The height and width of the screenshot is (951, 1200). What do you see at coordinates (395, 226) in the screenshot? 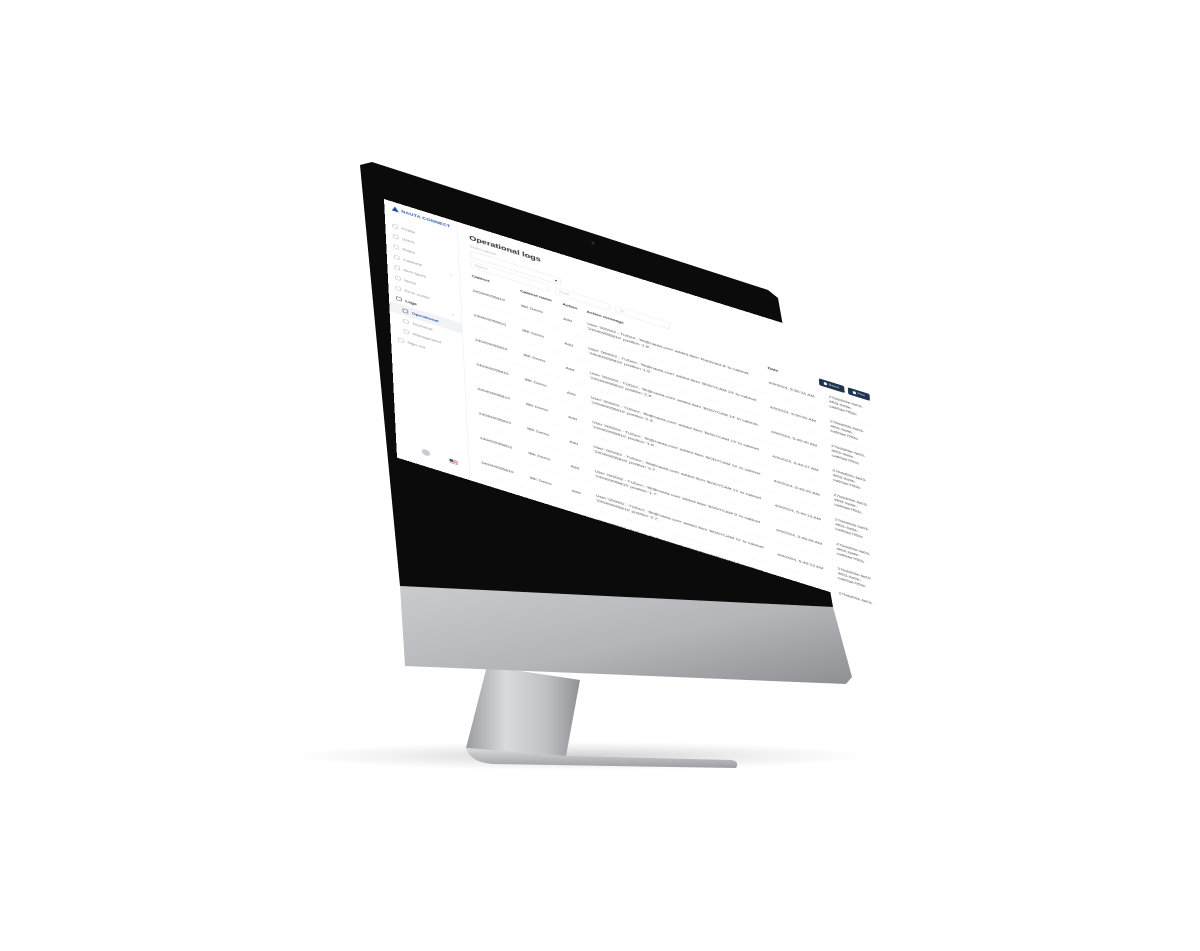
I see `user-icon` at bounding box center [395, 226].